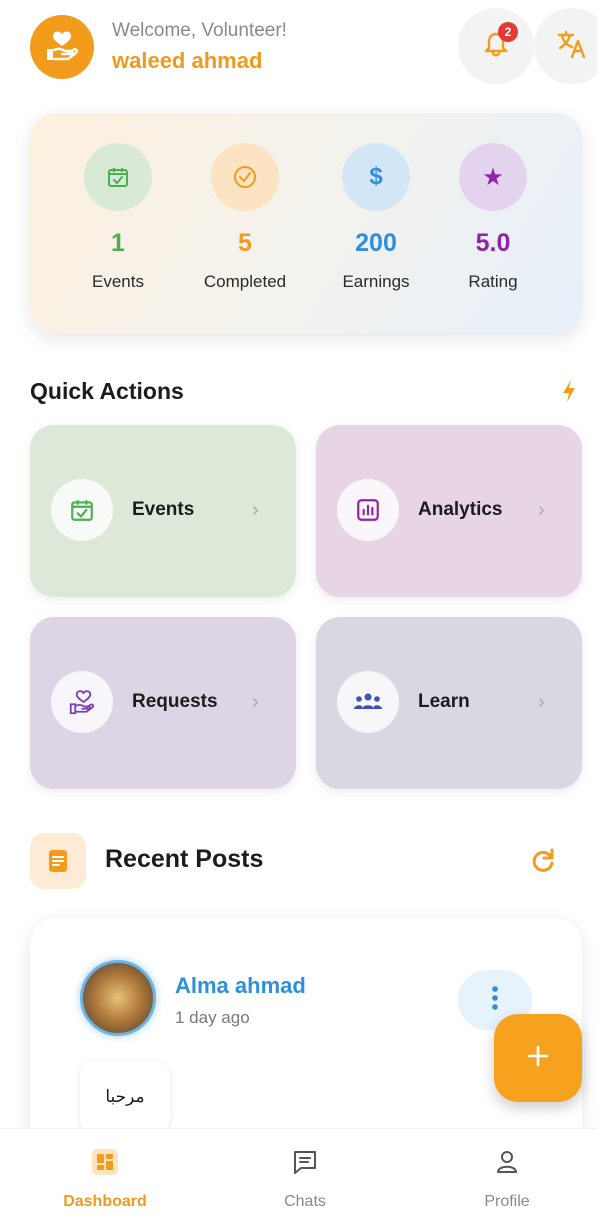 This screenshot has height=1218, width=597. I want to click on refresh-icon, so click(543, 863).